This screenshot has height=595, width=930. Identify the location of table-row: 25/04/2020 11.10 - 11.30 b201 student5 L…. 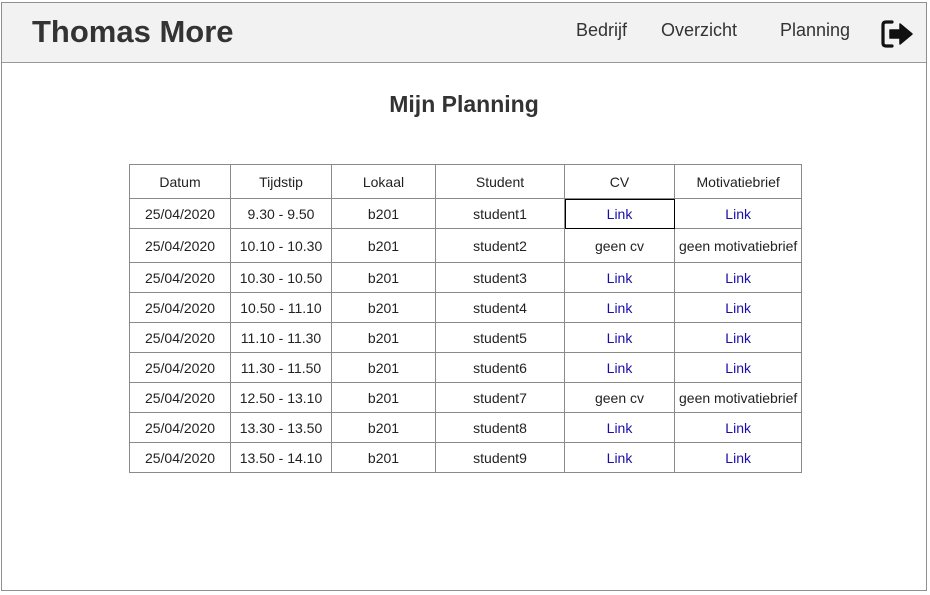
(466, 337).